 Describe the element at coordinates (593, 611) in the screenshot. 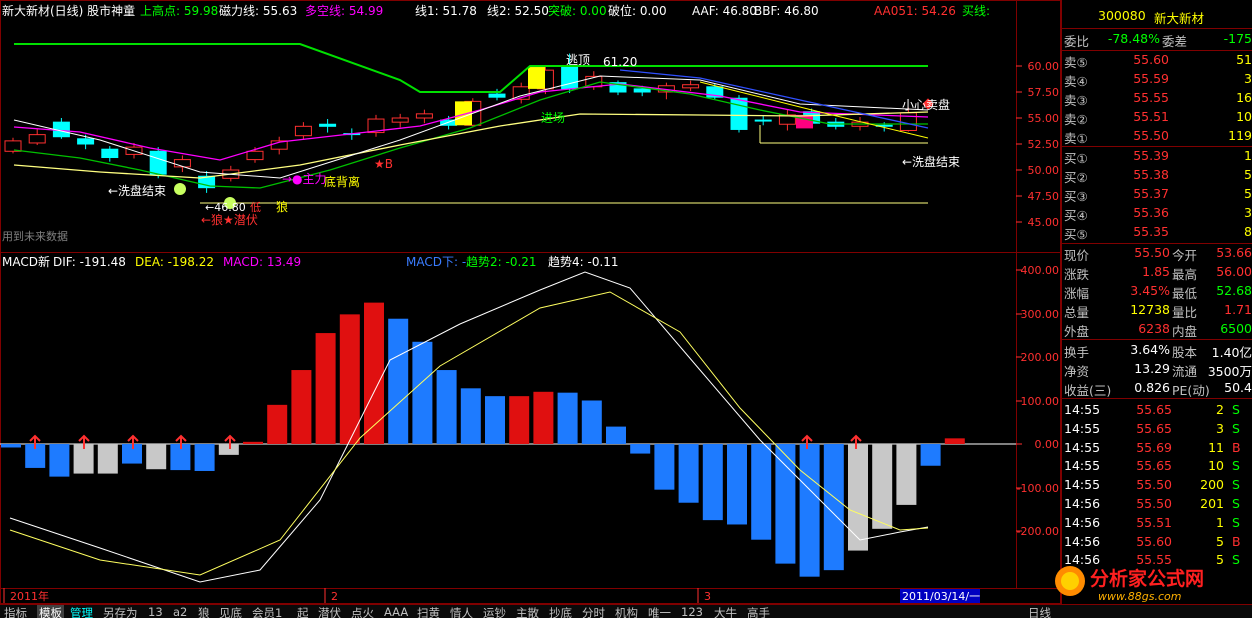

I see `bottom-tab: 分时` at that location.